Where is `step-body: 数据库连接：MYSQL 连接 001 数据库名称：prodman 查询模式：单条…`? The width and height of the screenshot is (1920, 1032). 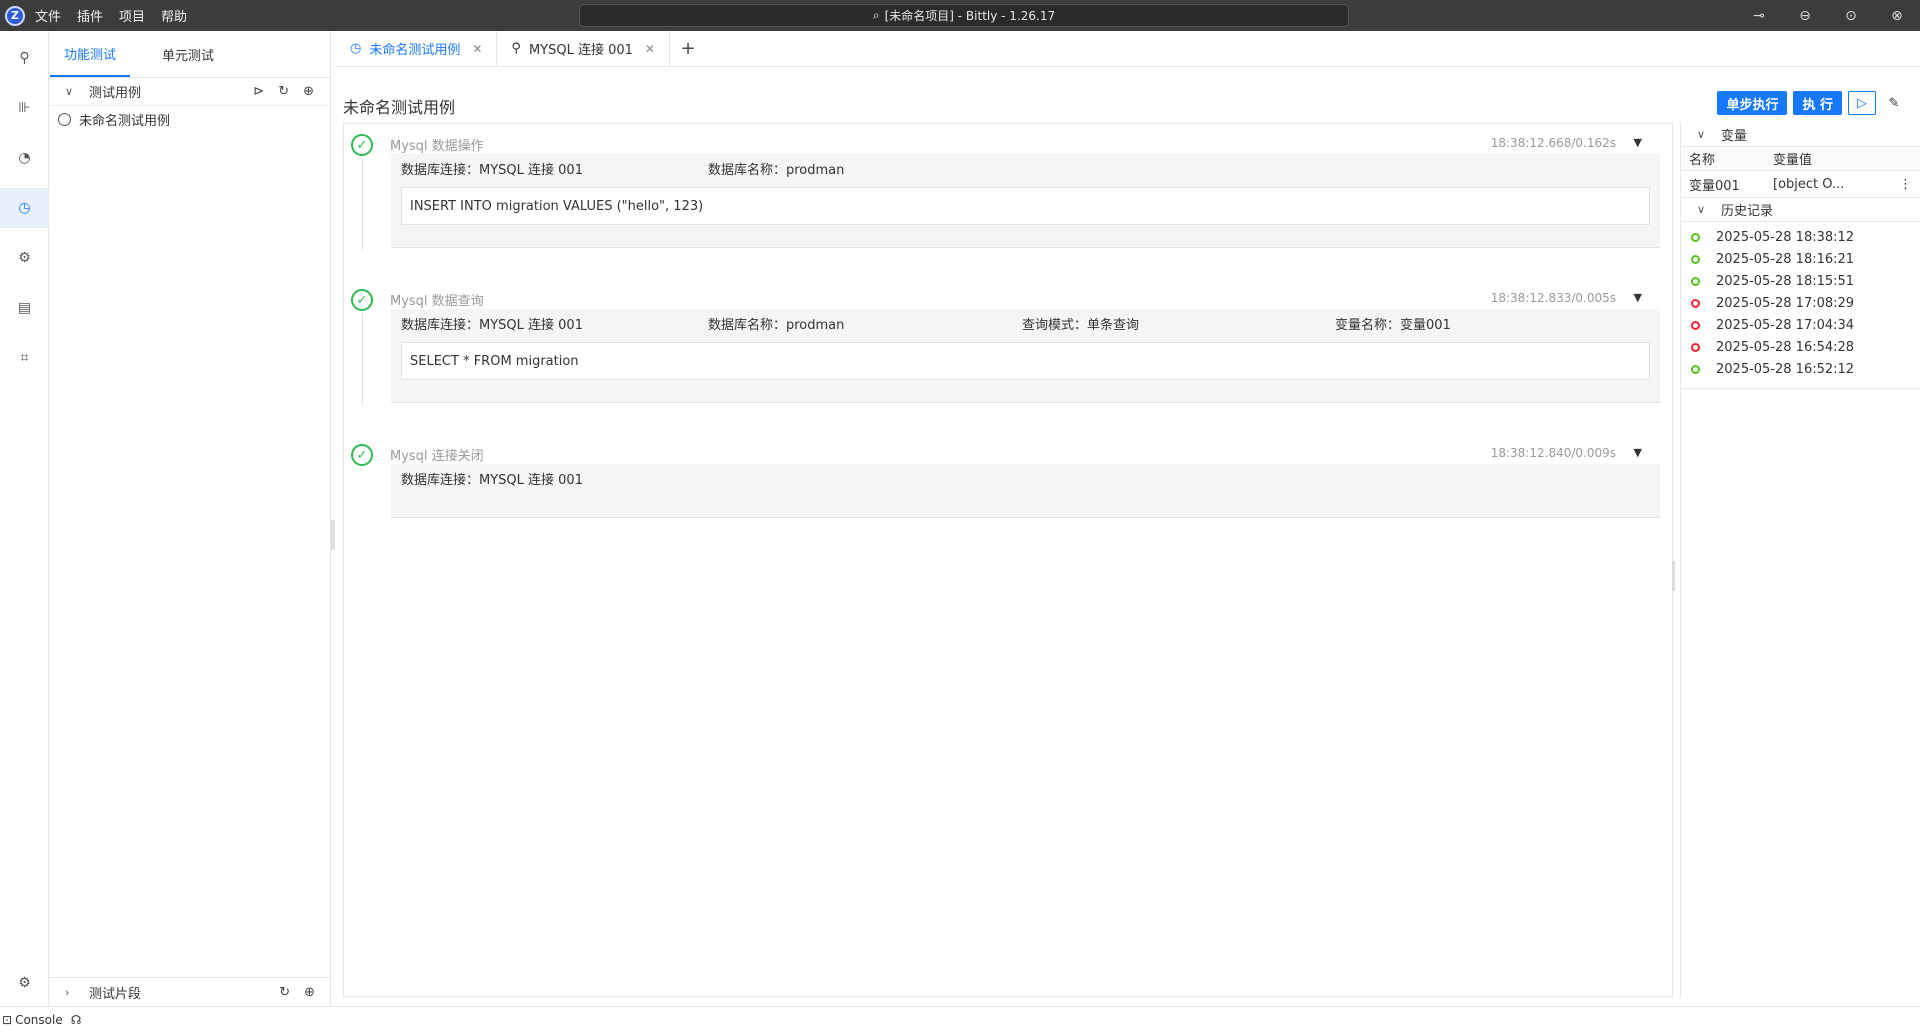
step-body: 数据库连接：MYSQL 连接 001 数据库名称：prodman 查询模式：单条… is located at coordinates (1025, 356).